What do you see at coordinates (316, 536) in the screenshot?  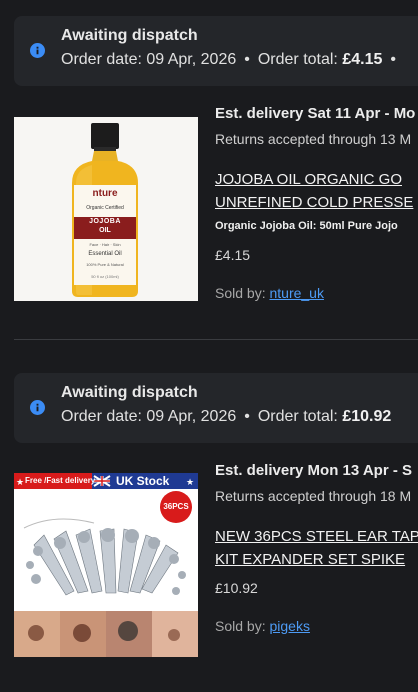 I see `item-title-line: NEW 36PCS STEEL EAR TAP` at bounding box center [316, 536].